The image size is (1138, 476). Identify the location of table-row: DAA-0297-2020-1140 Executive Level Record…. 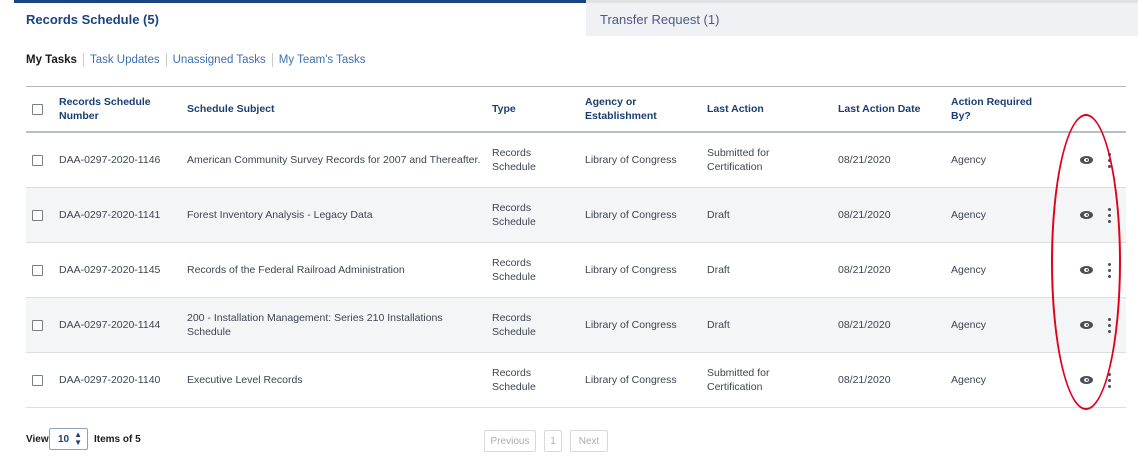
(576, 380).